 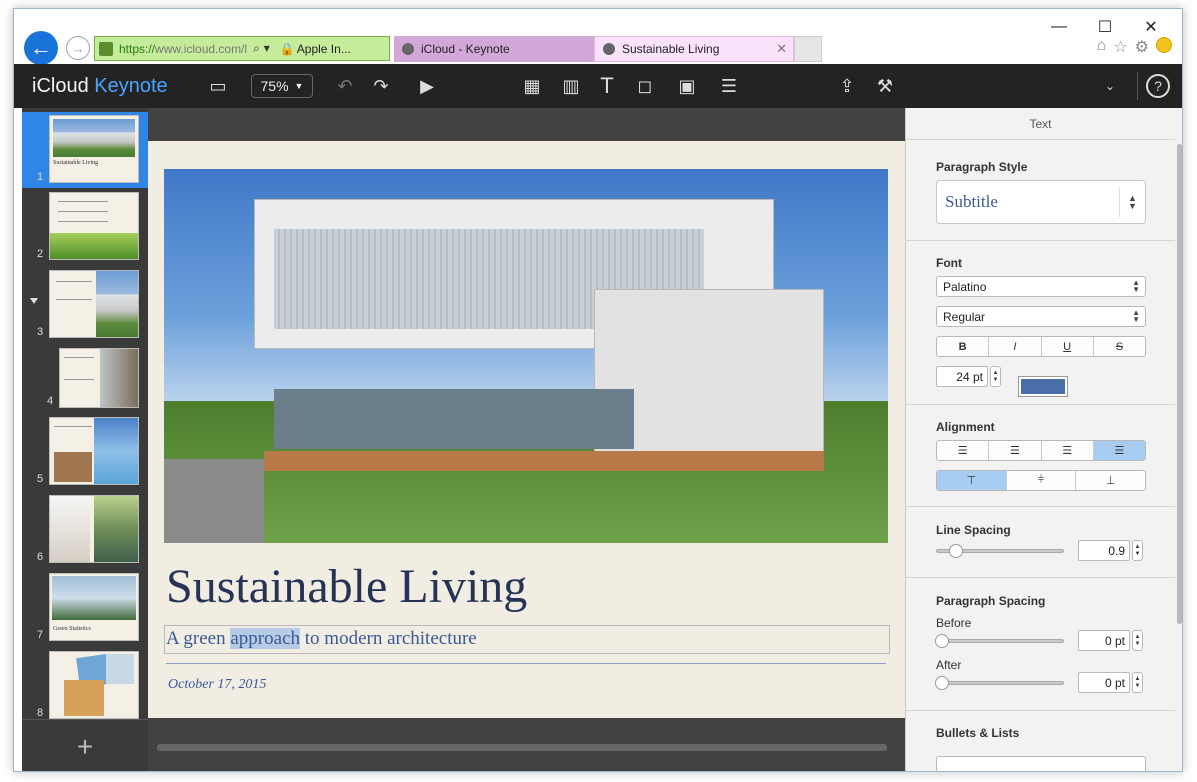 What do you see at coordinates (1068, 346) in the screenshot?
I see `underline-button: U` at bounding box center [1068, 346].